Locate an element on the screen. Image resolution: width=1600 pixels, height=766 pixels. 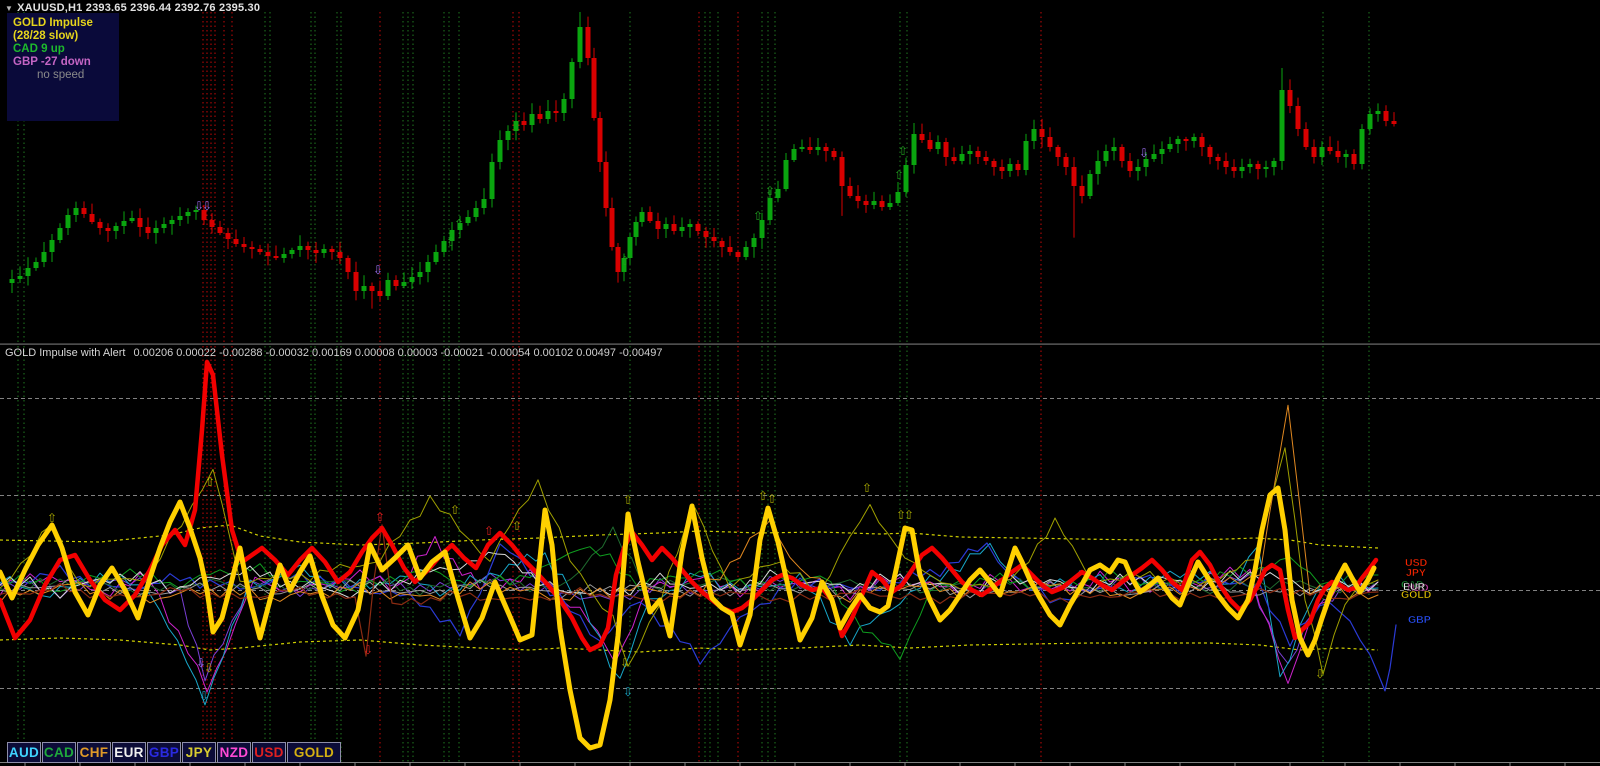
pane-separator is located at coordinates (800, 344).